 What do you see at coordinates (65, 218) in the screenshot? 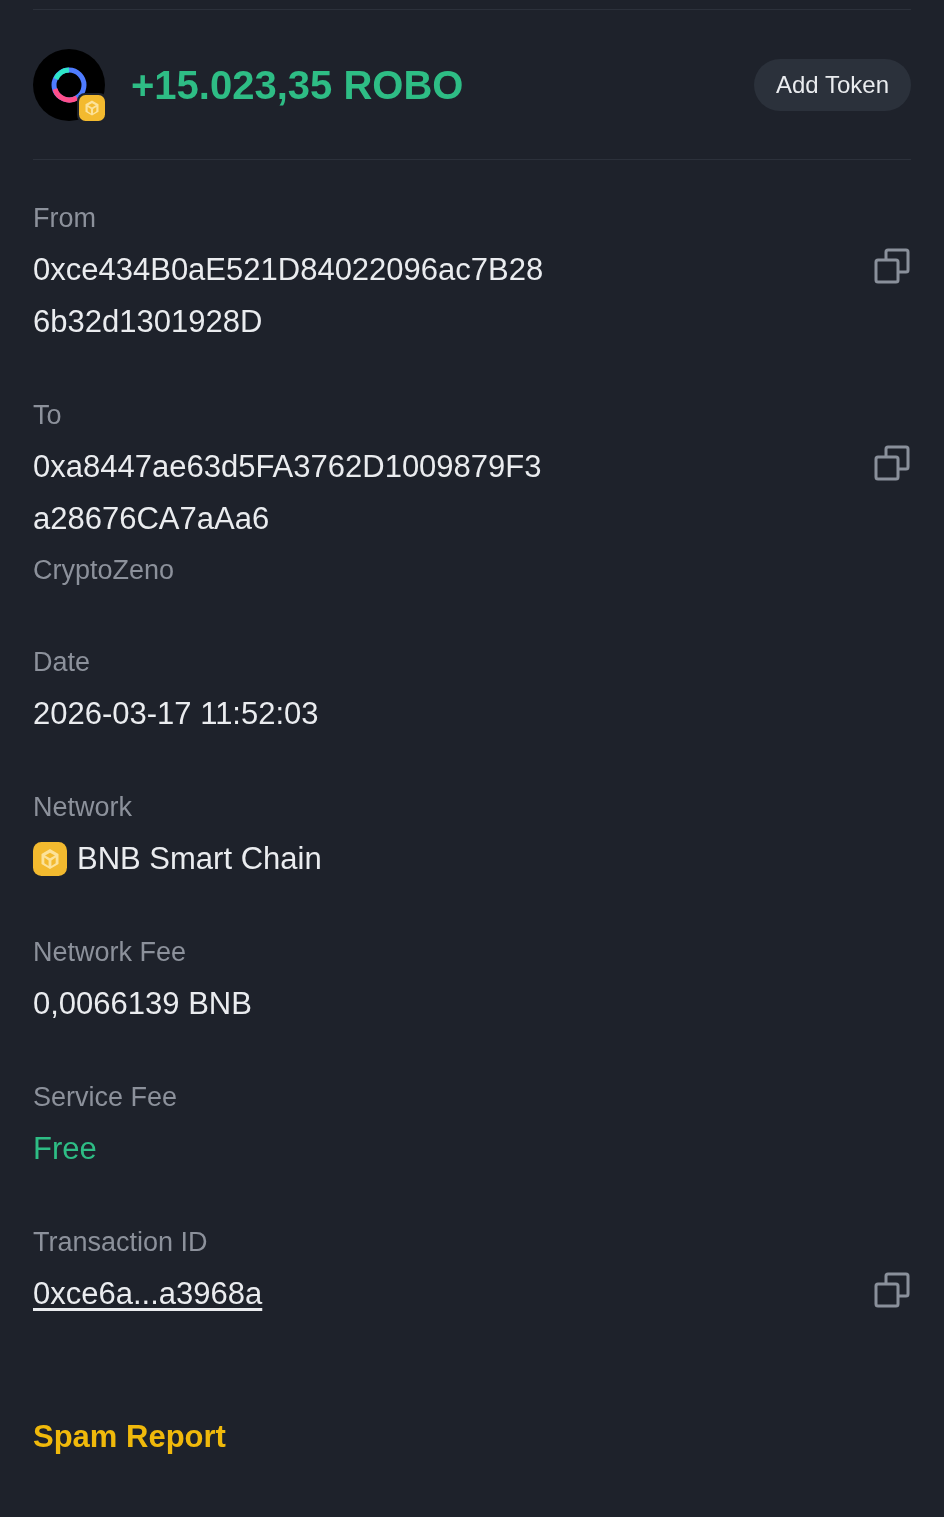
I see `field-label: From` at bounding box center [65, 218].